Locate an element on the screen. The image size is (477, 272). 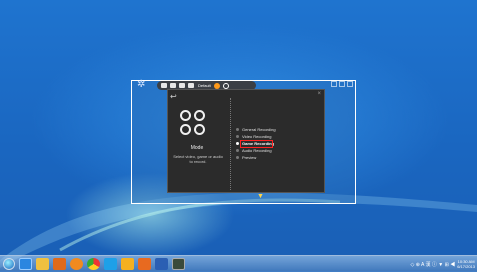
divider is located at coordinates (231, 144).